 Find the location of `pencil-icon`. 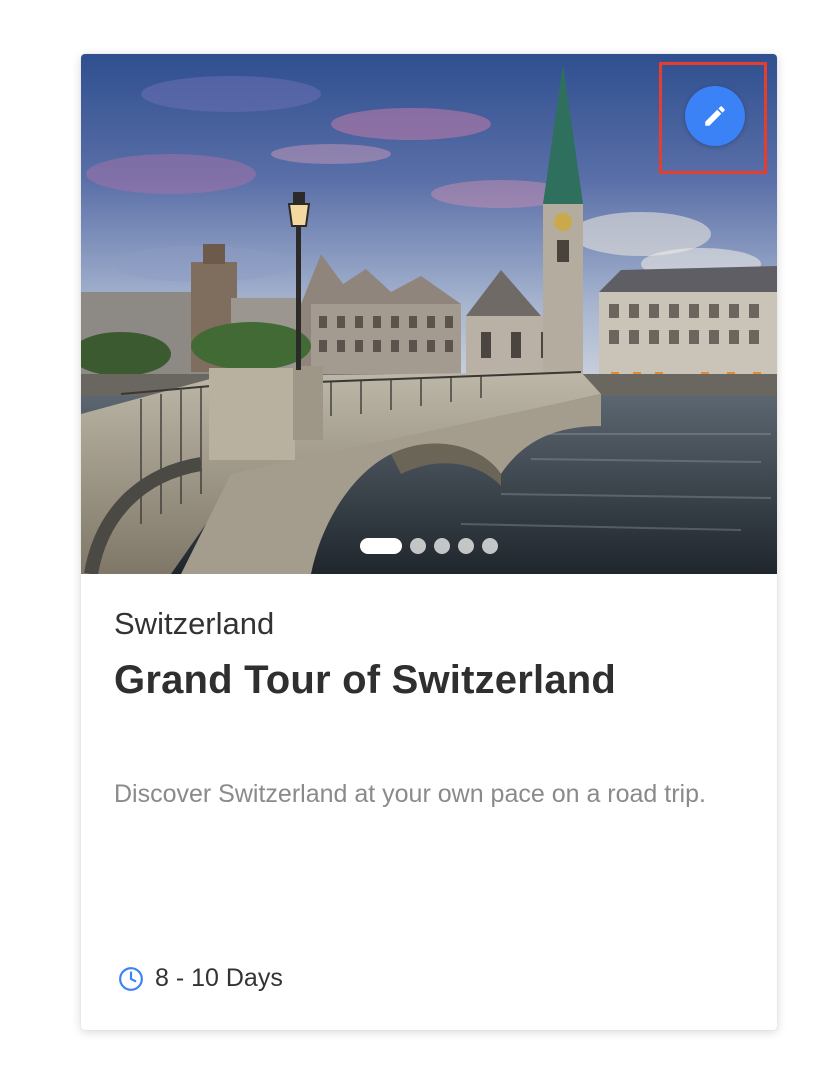

pencil-icon is located at coordinates (715, 116).